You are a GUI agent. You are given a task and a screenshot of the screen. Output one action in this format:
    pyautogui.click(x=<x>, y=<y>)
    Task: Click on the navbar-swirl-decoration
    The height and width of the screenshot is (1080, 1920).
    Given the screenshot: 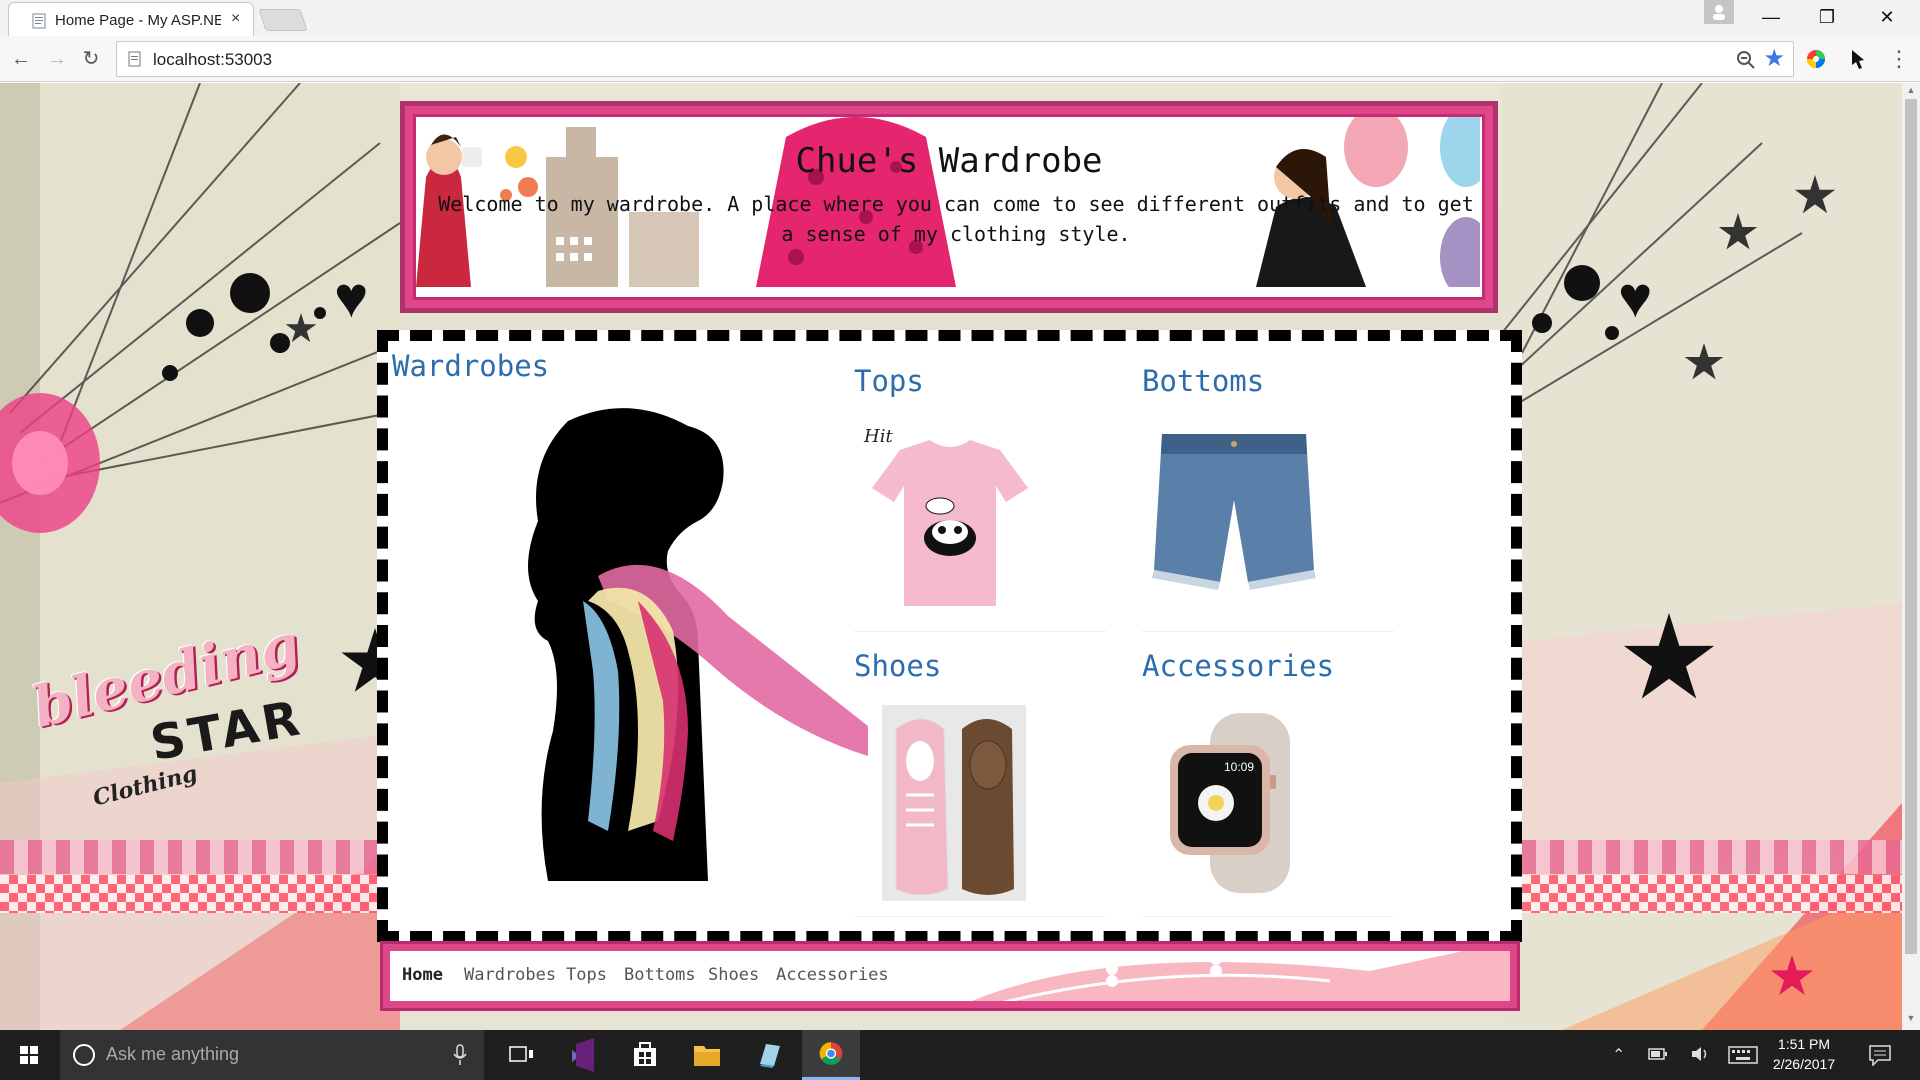 What is the action you would take?
    pyautogui.click(x=1241, y=976)
    